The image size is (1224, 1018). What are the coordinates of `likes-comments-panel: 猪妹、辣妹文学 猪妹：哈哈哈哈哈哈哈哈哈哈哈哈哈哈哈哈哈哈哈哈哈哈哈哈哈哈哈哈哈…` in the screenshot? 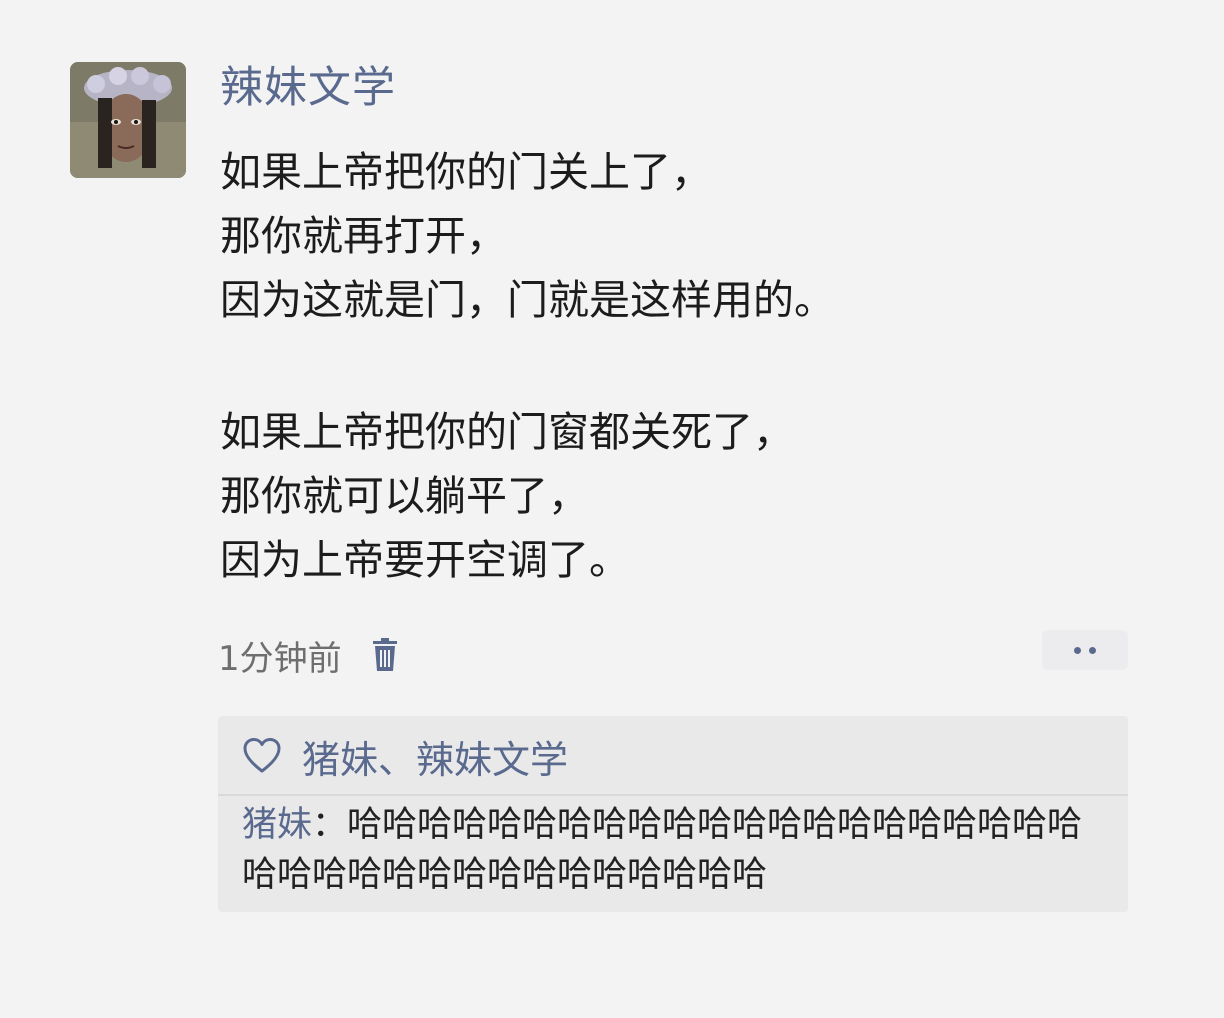 It's located at (673, 814).